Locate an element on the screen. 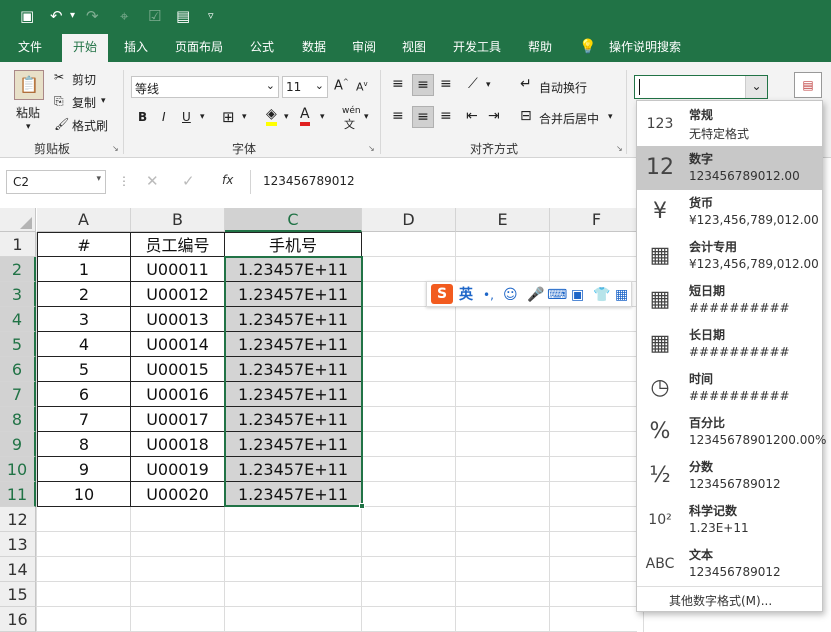 The width and height of the screenshot is (831, 632). chevron-down-icon: ▿ is located at coordinates (211, 16).